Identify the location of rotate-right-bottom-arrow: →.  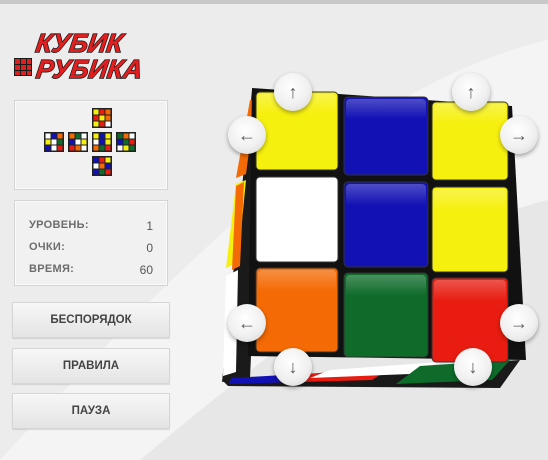
(519, 323).